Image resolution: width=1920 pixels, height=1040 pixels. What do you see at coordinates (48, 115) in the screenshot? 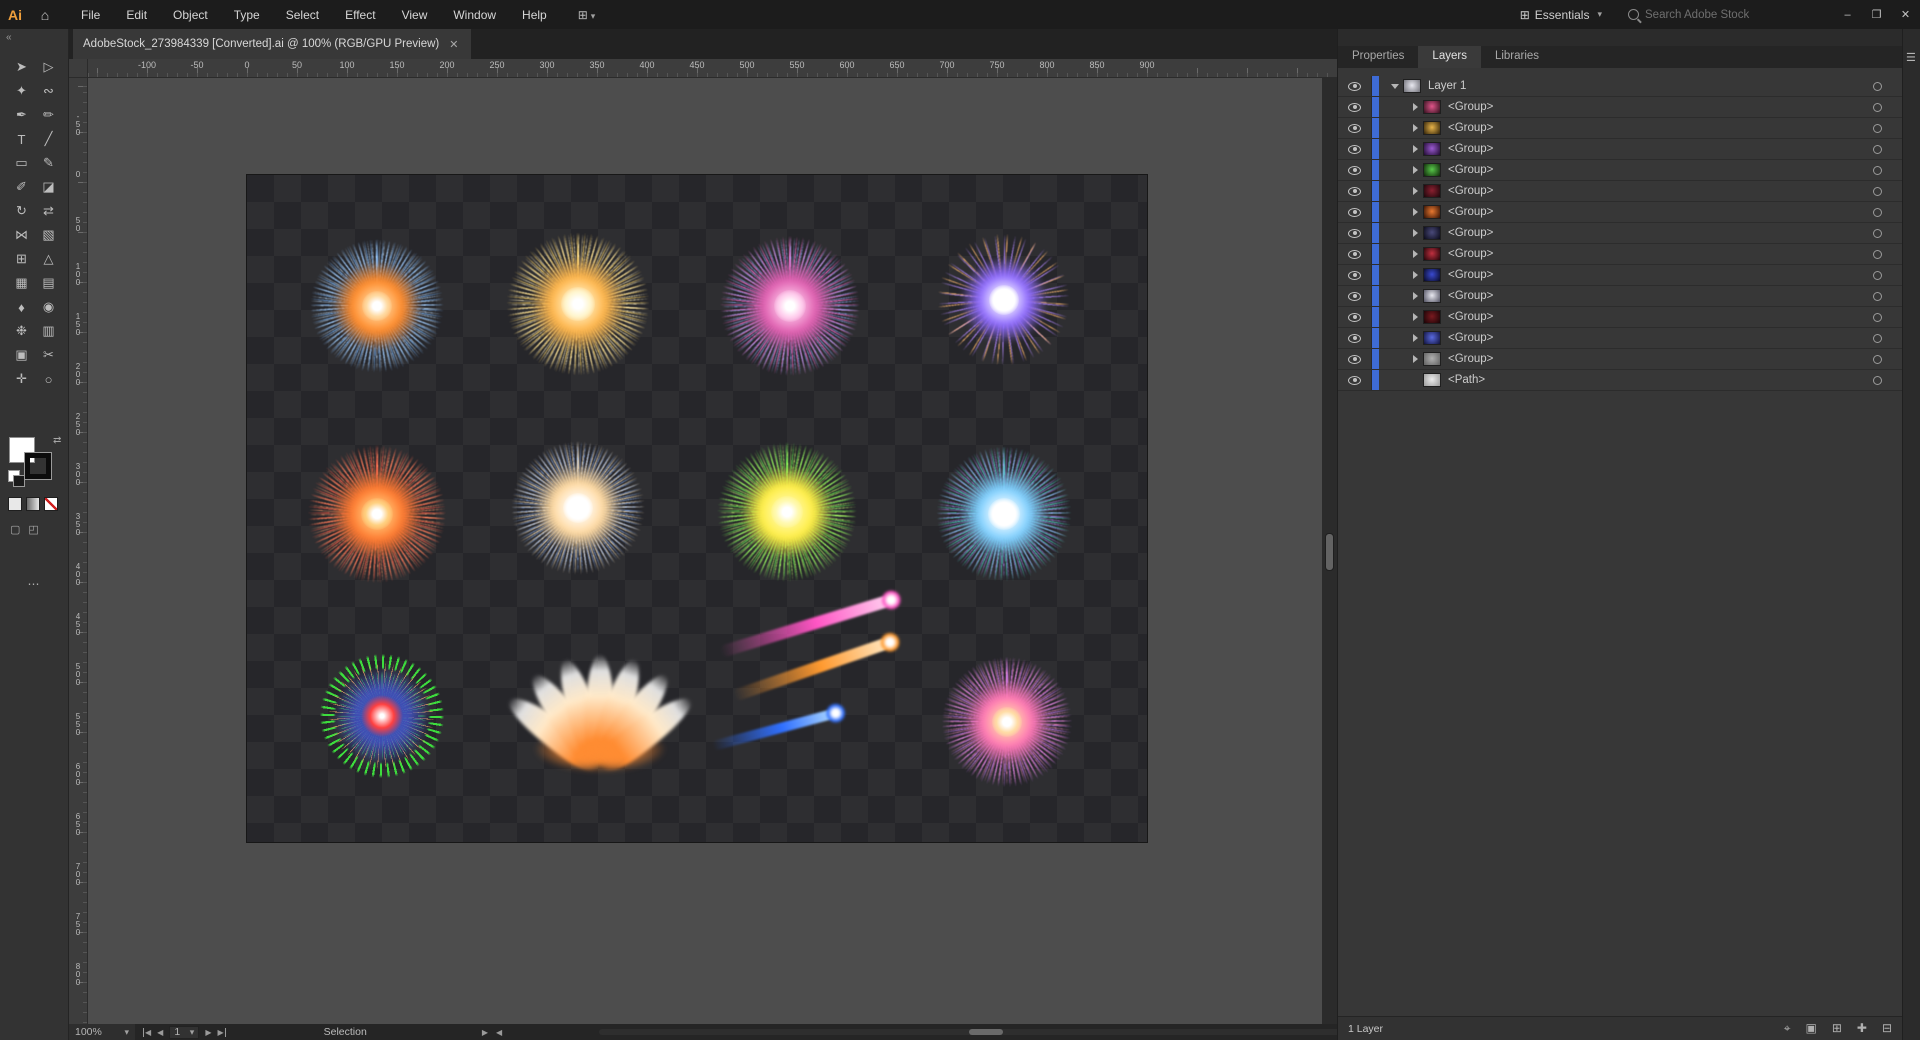
I see `curvature-tool: ✏` at bounding box center [48, 115].